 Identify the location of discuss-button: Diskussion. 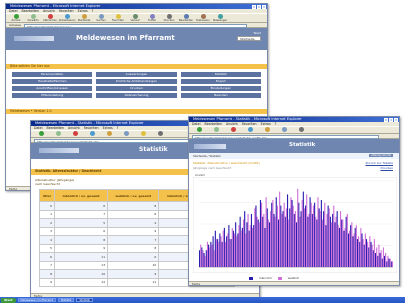
(203, 17).